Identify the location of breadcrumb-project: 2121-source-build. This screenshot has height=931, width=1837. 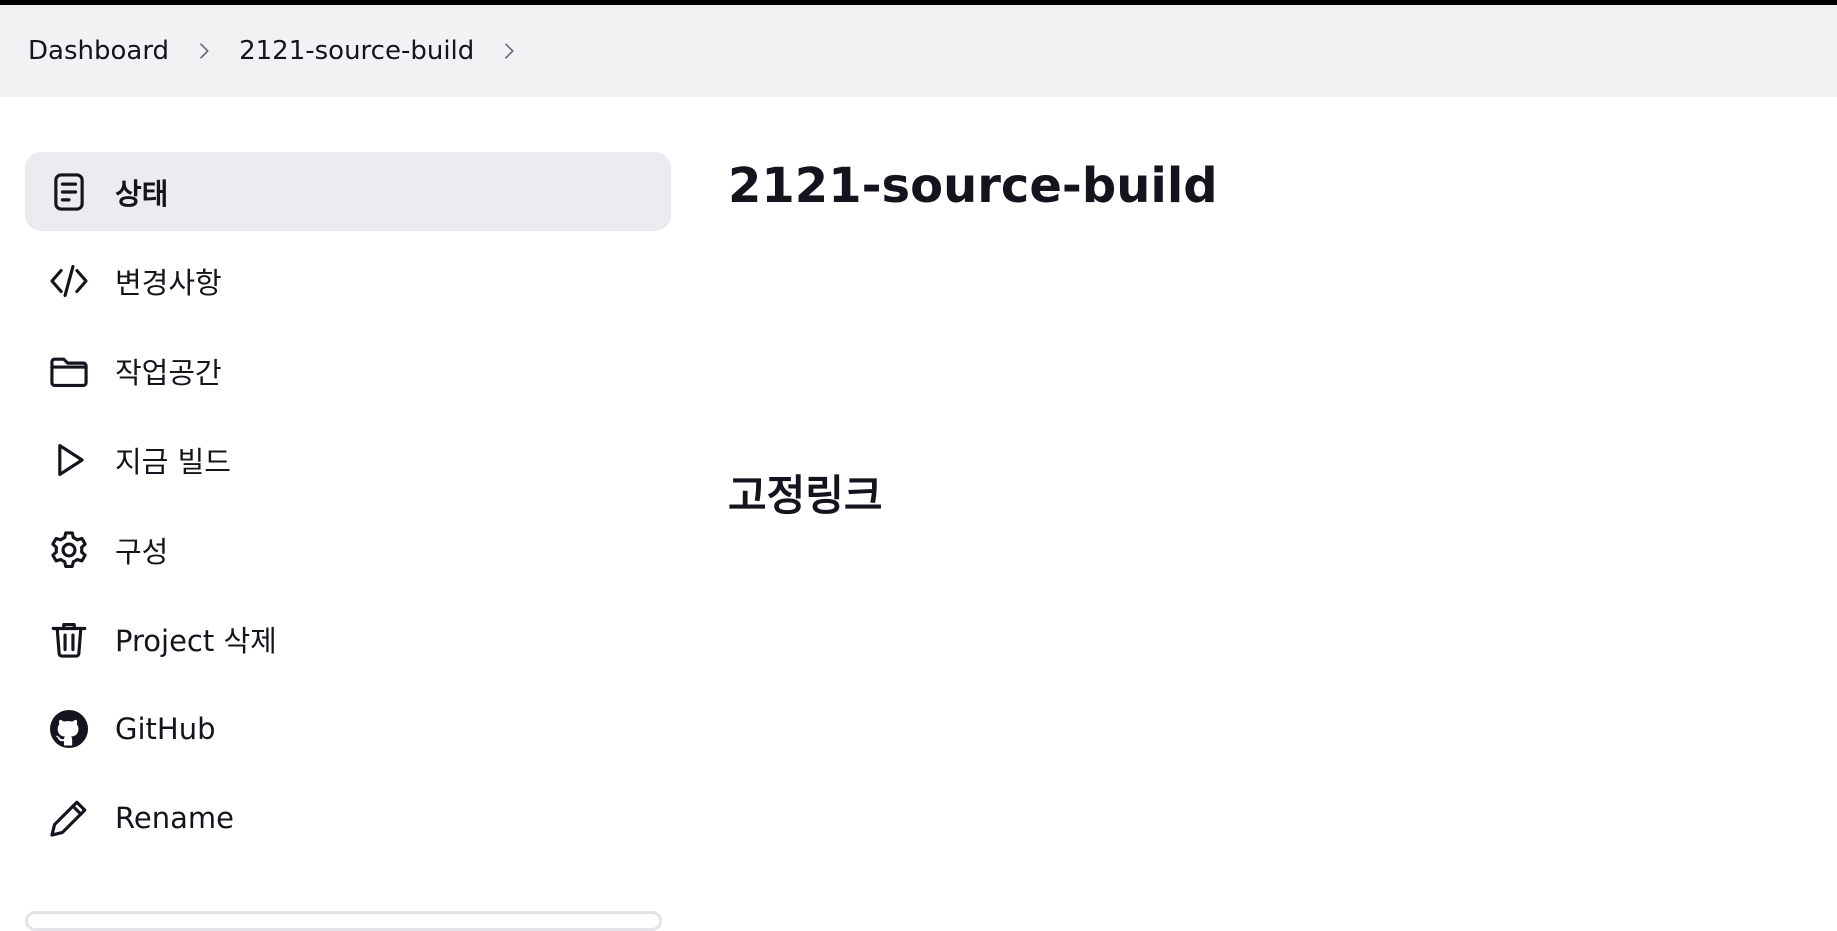
(356, 51).